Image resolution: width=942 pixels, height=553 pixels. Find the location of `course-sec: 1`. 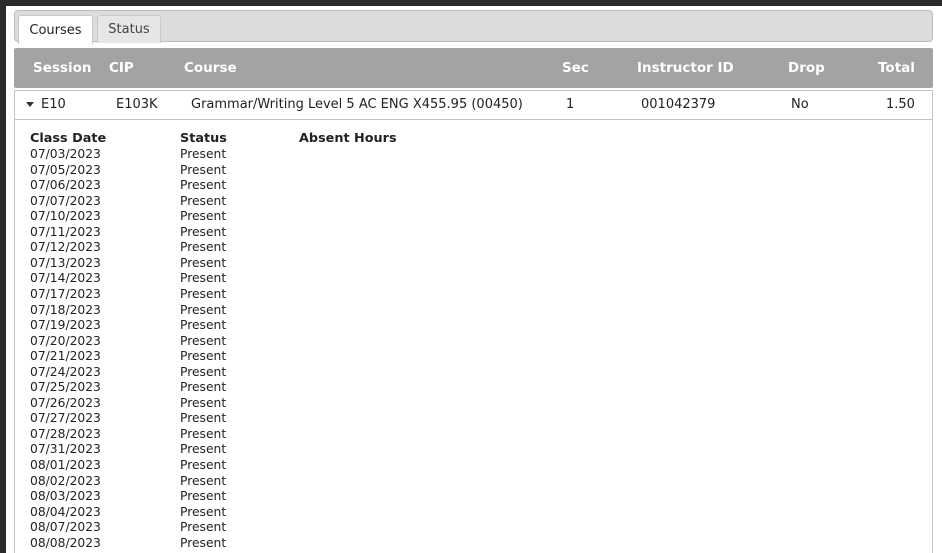

course-sec: 1 is located at coordinates (570, 104).